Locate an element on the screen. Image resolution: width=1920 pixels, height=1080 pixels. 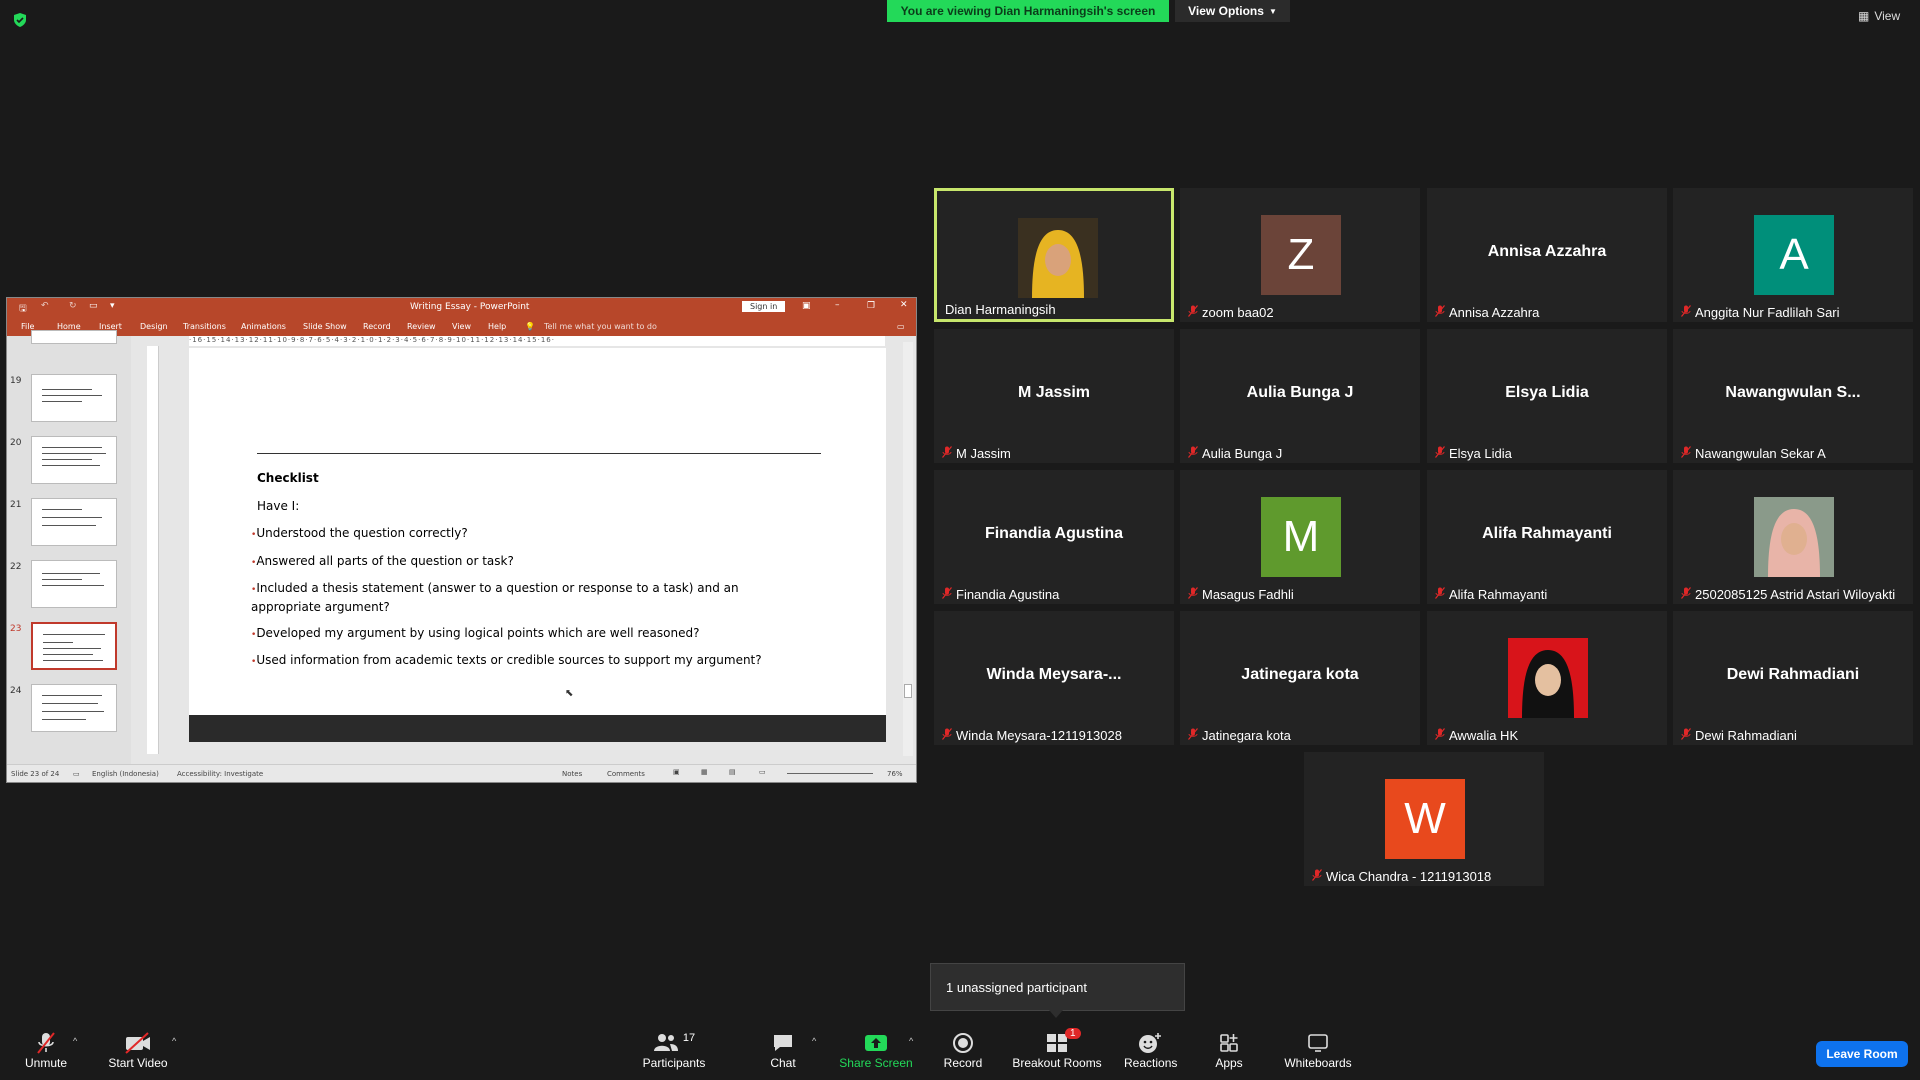
participant-tile: M Masagus Fadhli is located at coordinates (1300, 537).